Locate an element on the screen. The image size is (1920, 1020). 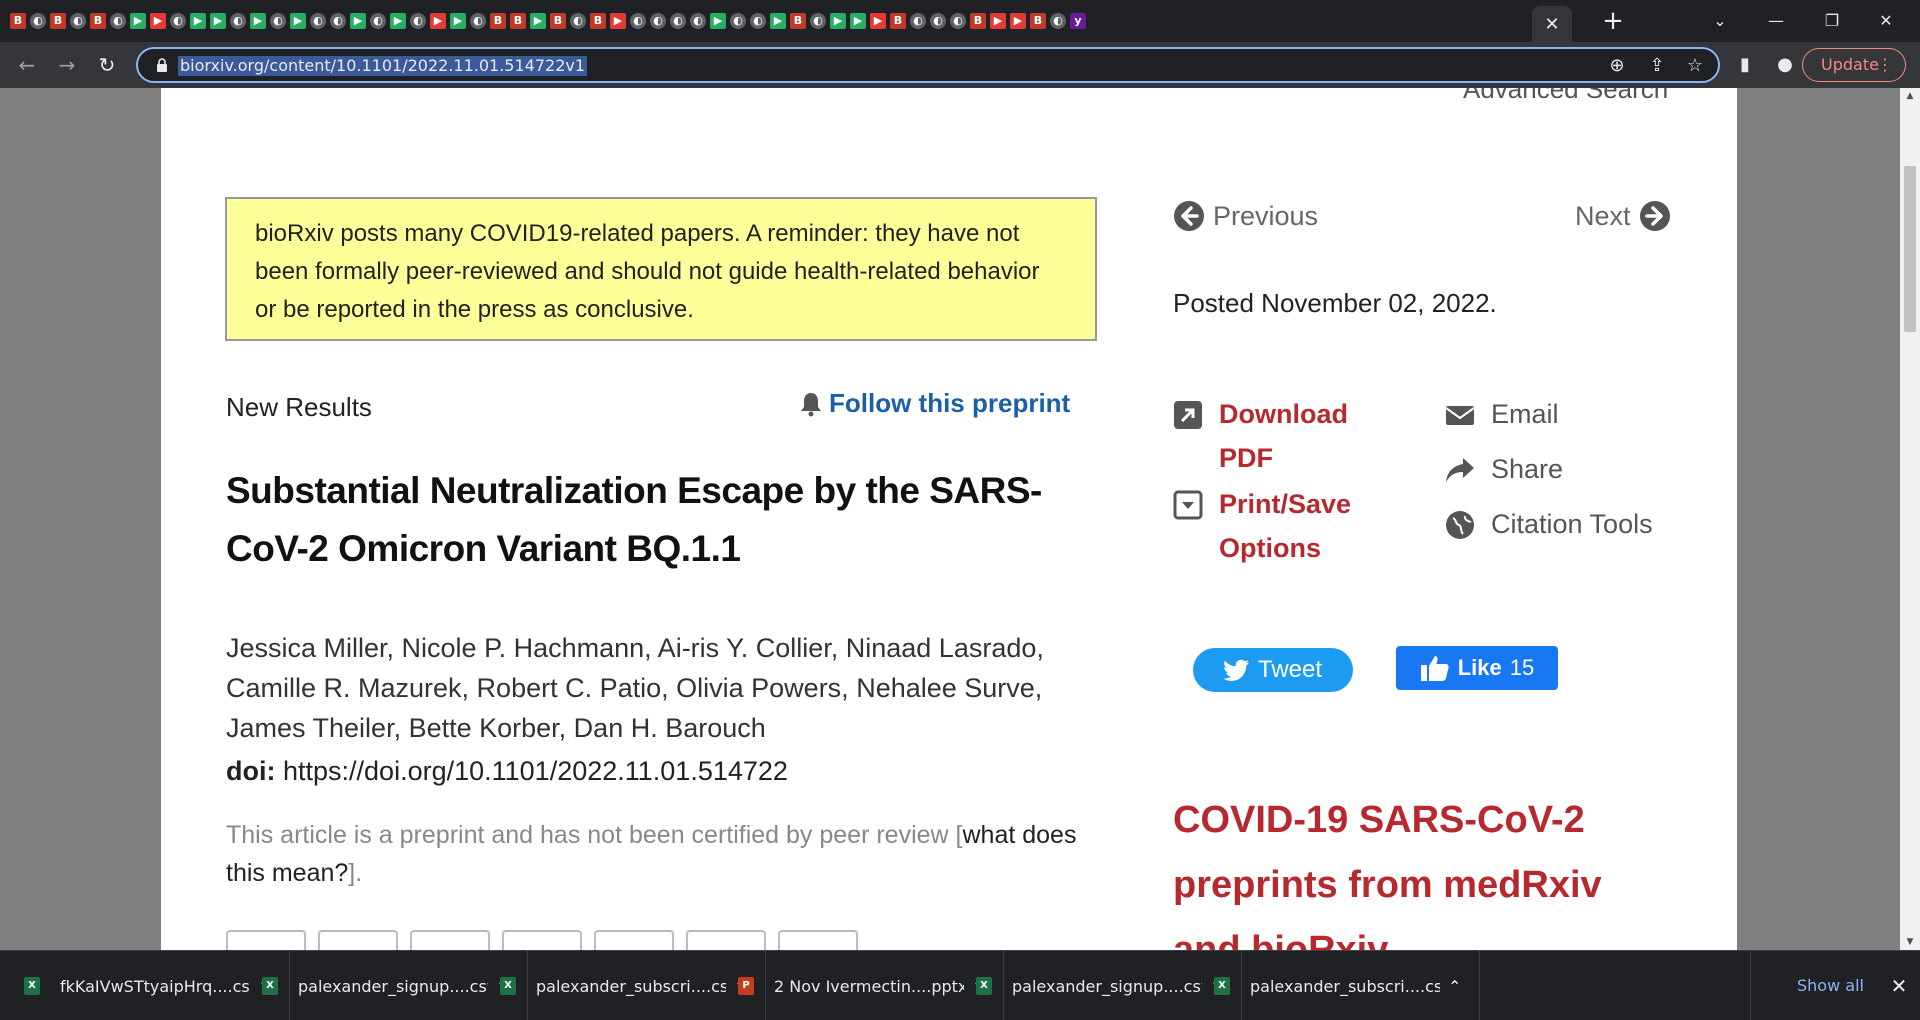
minimize-icon: — is located at coordinates (1776, 21).